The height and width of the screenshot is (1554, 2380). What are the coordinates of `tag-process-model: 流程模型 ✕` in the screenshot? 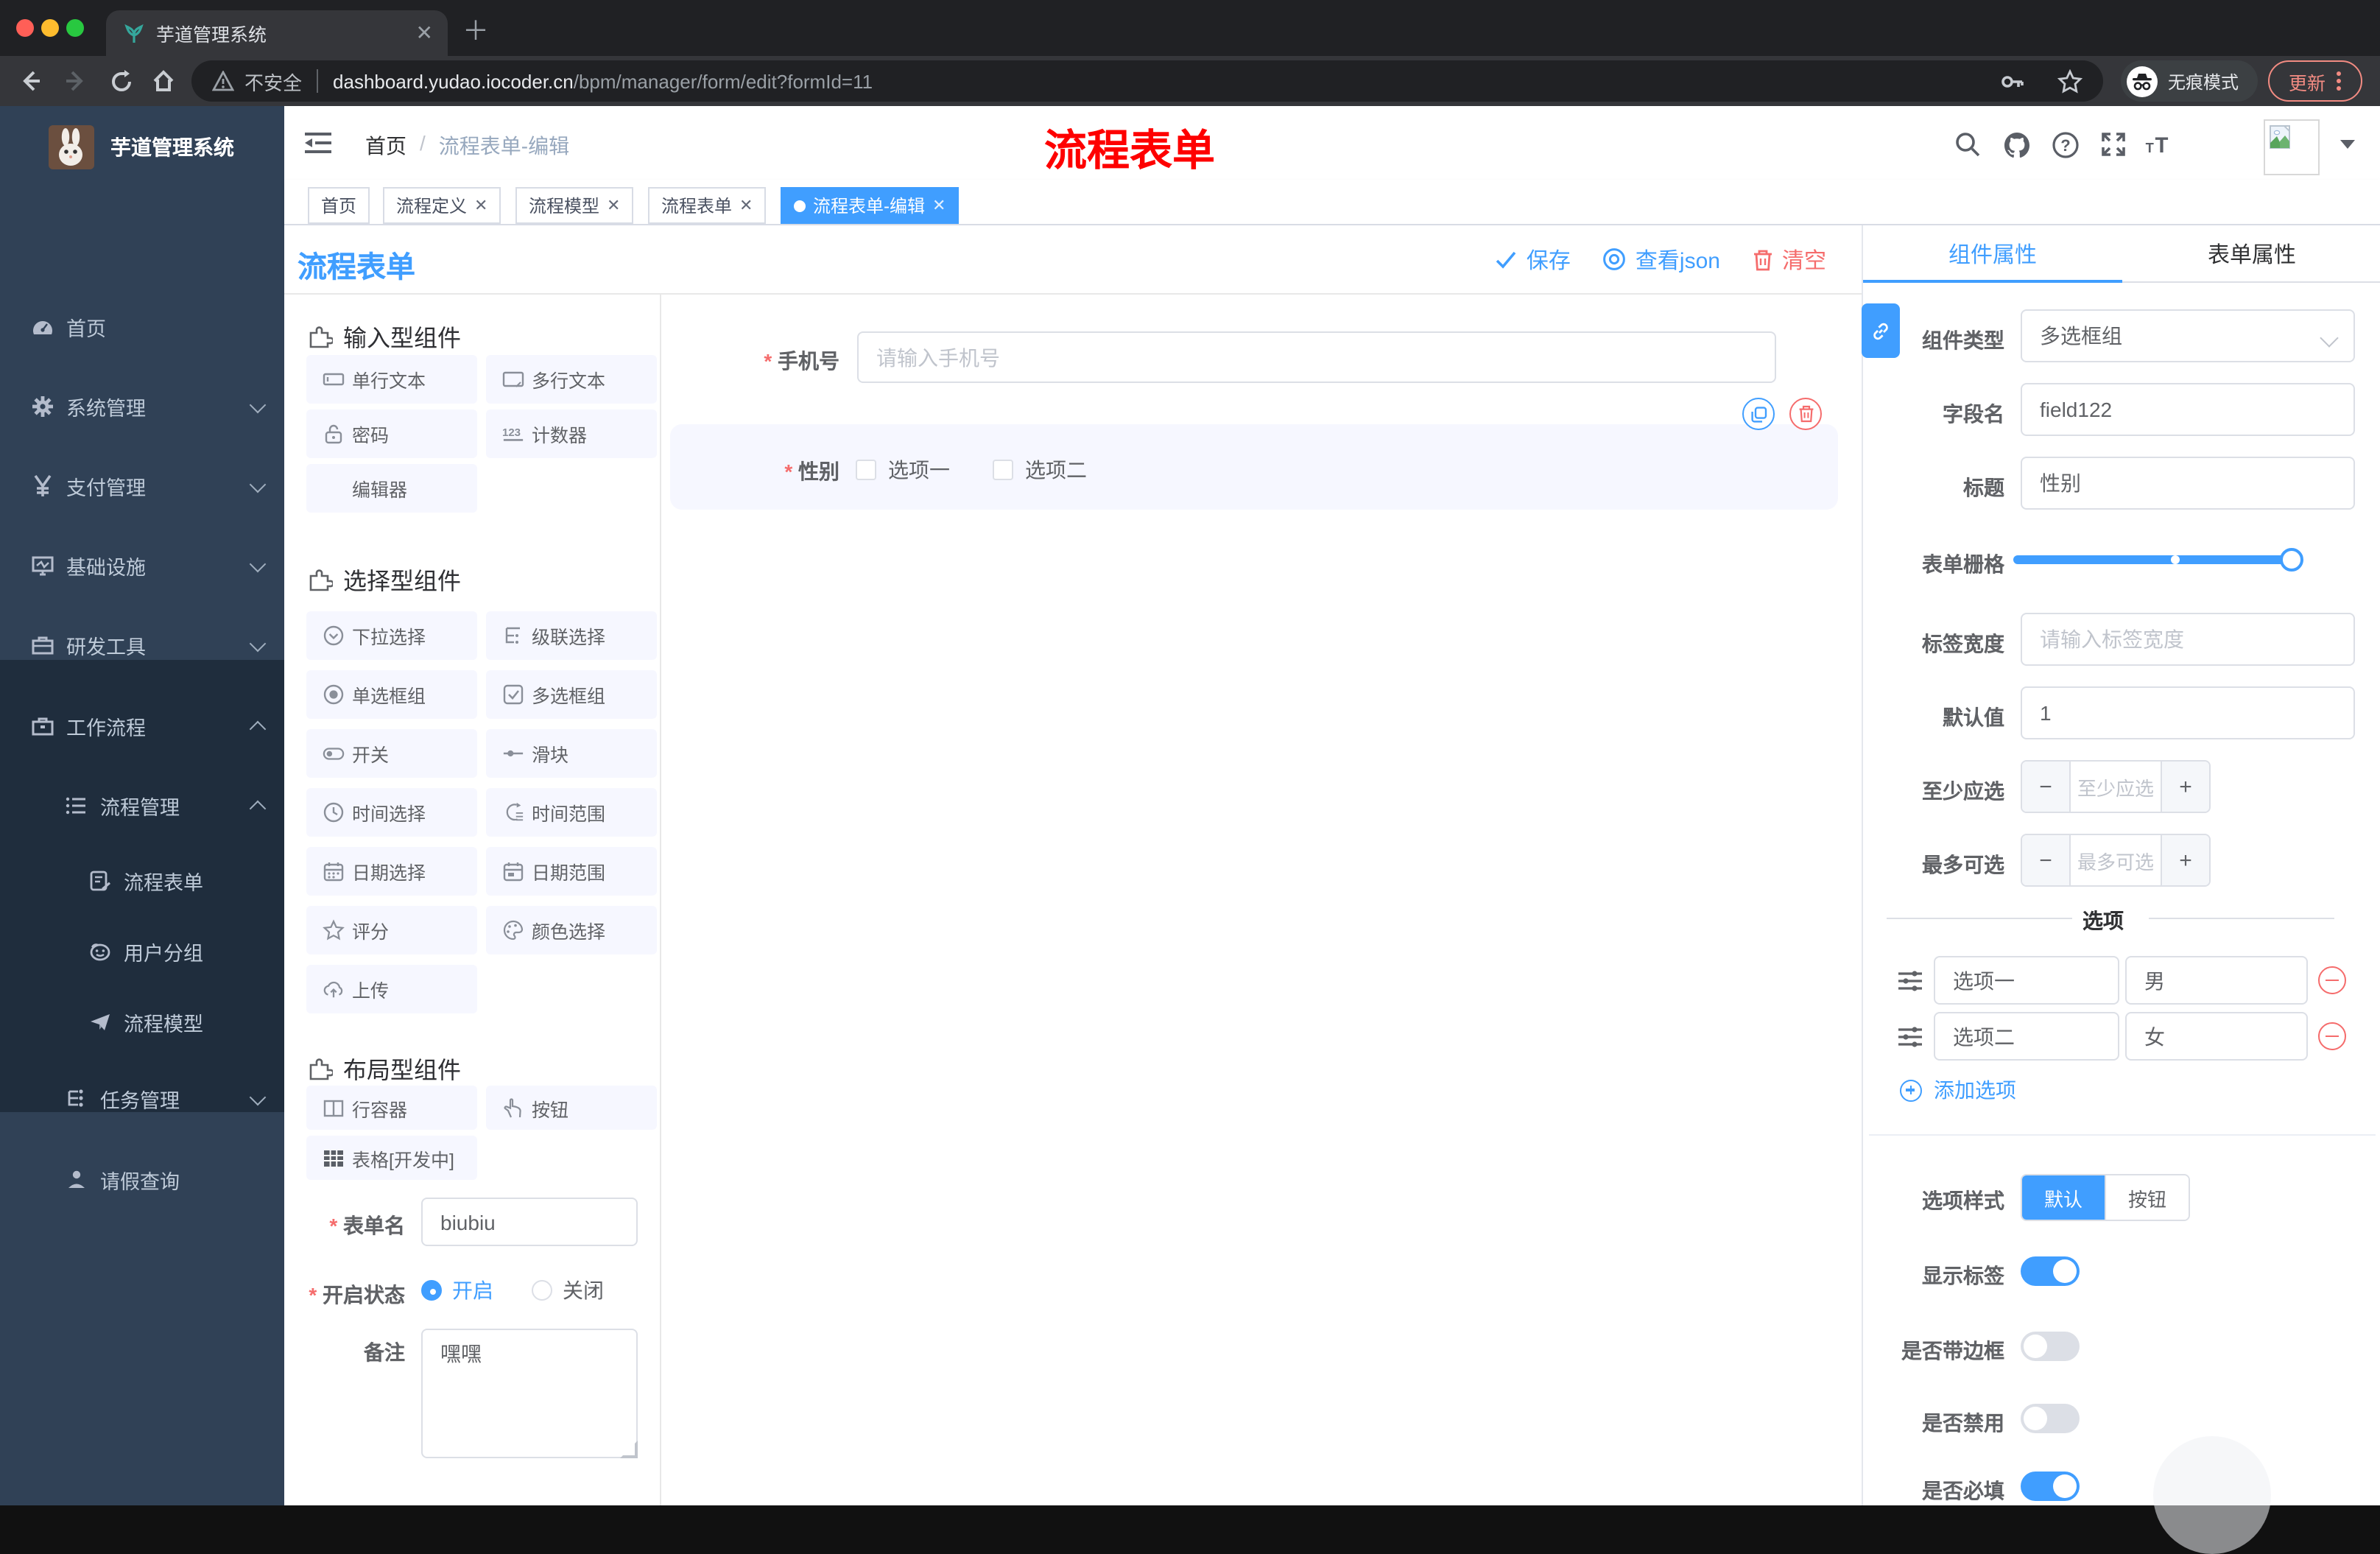 It's located at (574, 206).